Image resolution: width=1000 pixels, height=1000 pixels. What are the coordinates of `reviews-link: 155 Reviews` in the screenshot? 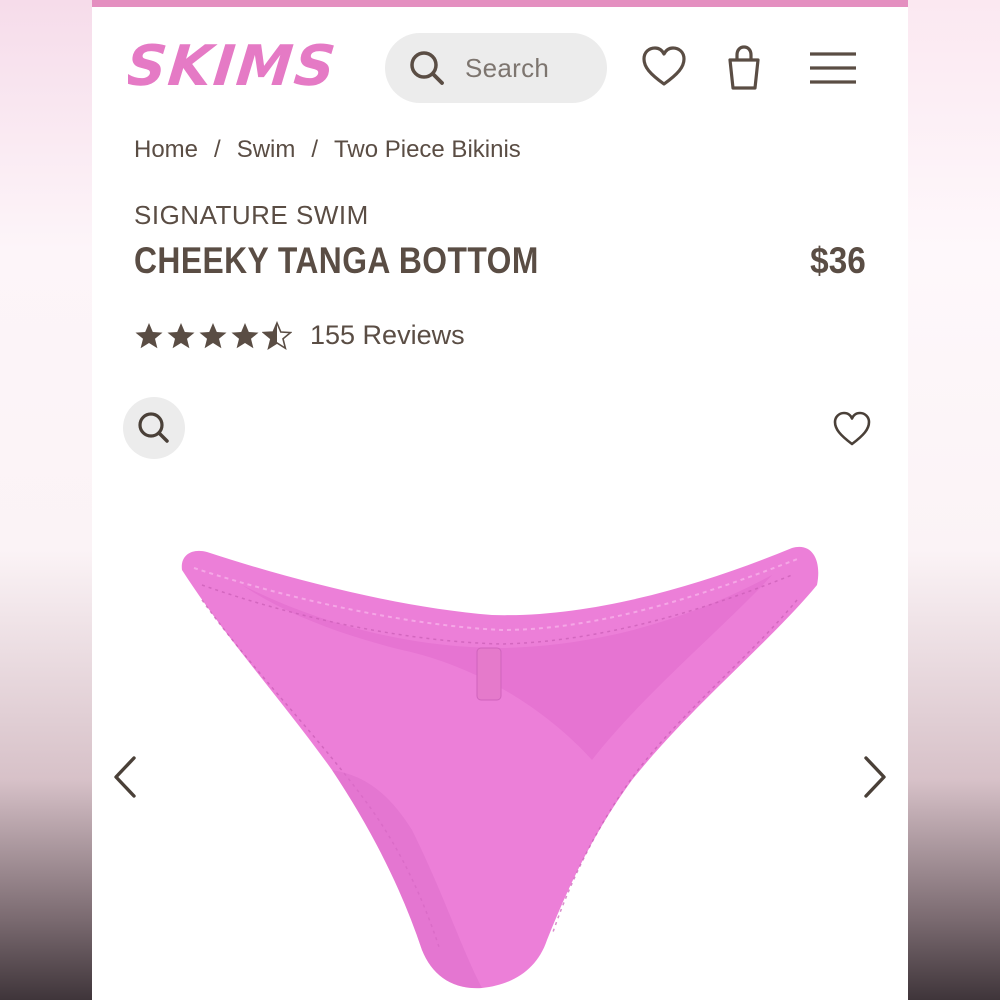 It's located at (387, 335).